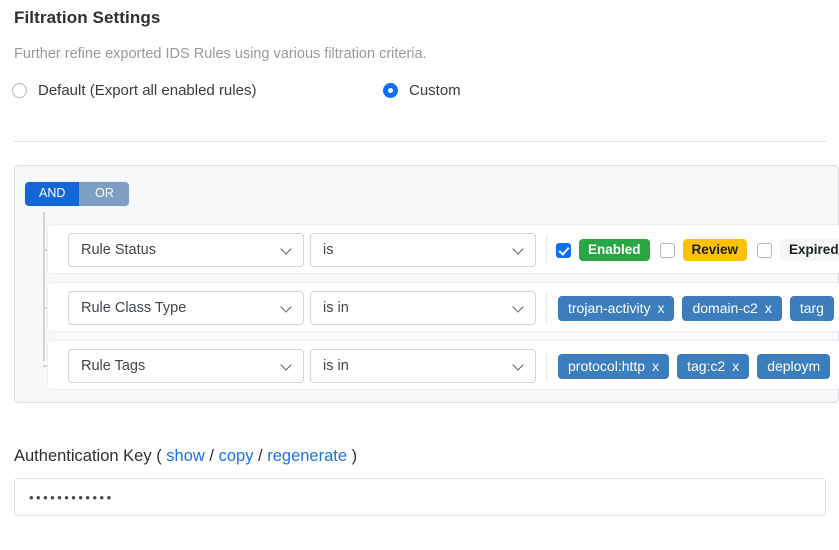 This screenshot has height=550, width=839. I want to click on filter-operator-select: is, so click(423, 250).